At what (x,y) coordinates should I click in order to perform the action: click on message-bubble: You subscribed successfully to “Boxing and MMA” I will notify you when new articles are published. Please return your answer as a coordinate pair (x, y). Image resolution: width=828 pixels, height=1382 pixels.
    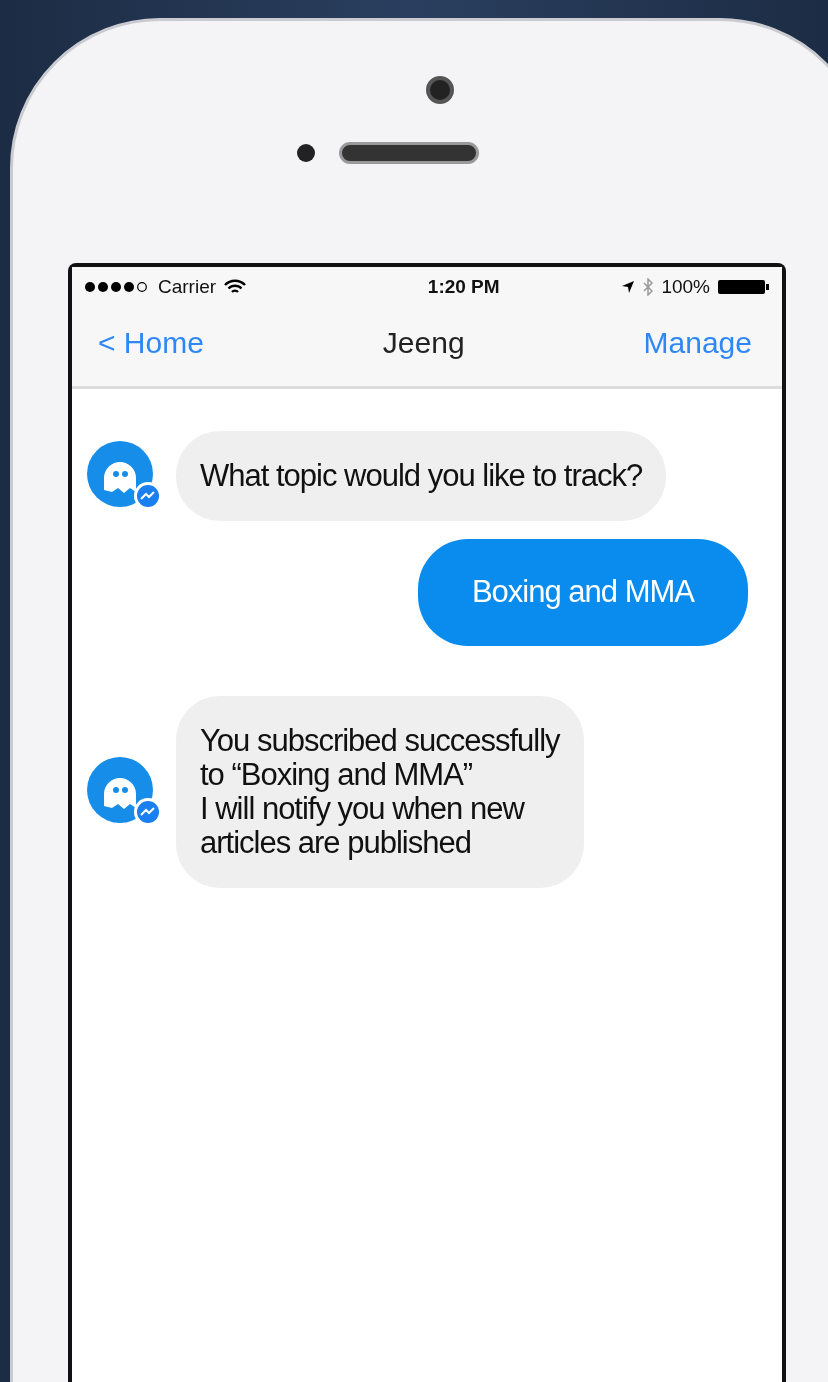
    Looking at the image, I should click on (380, 791).